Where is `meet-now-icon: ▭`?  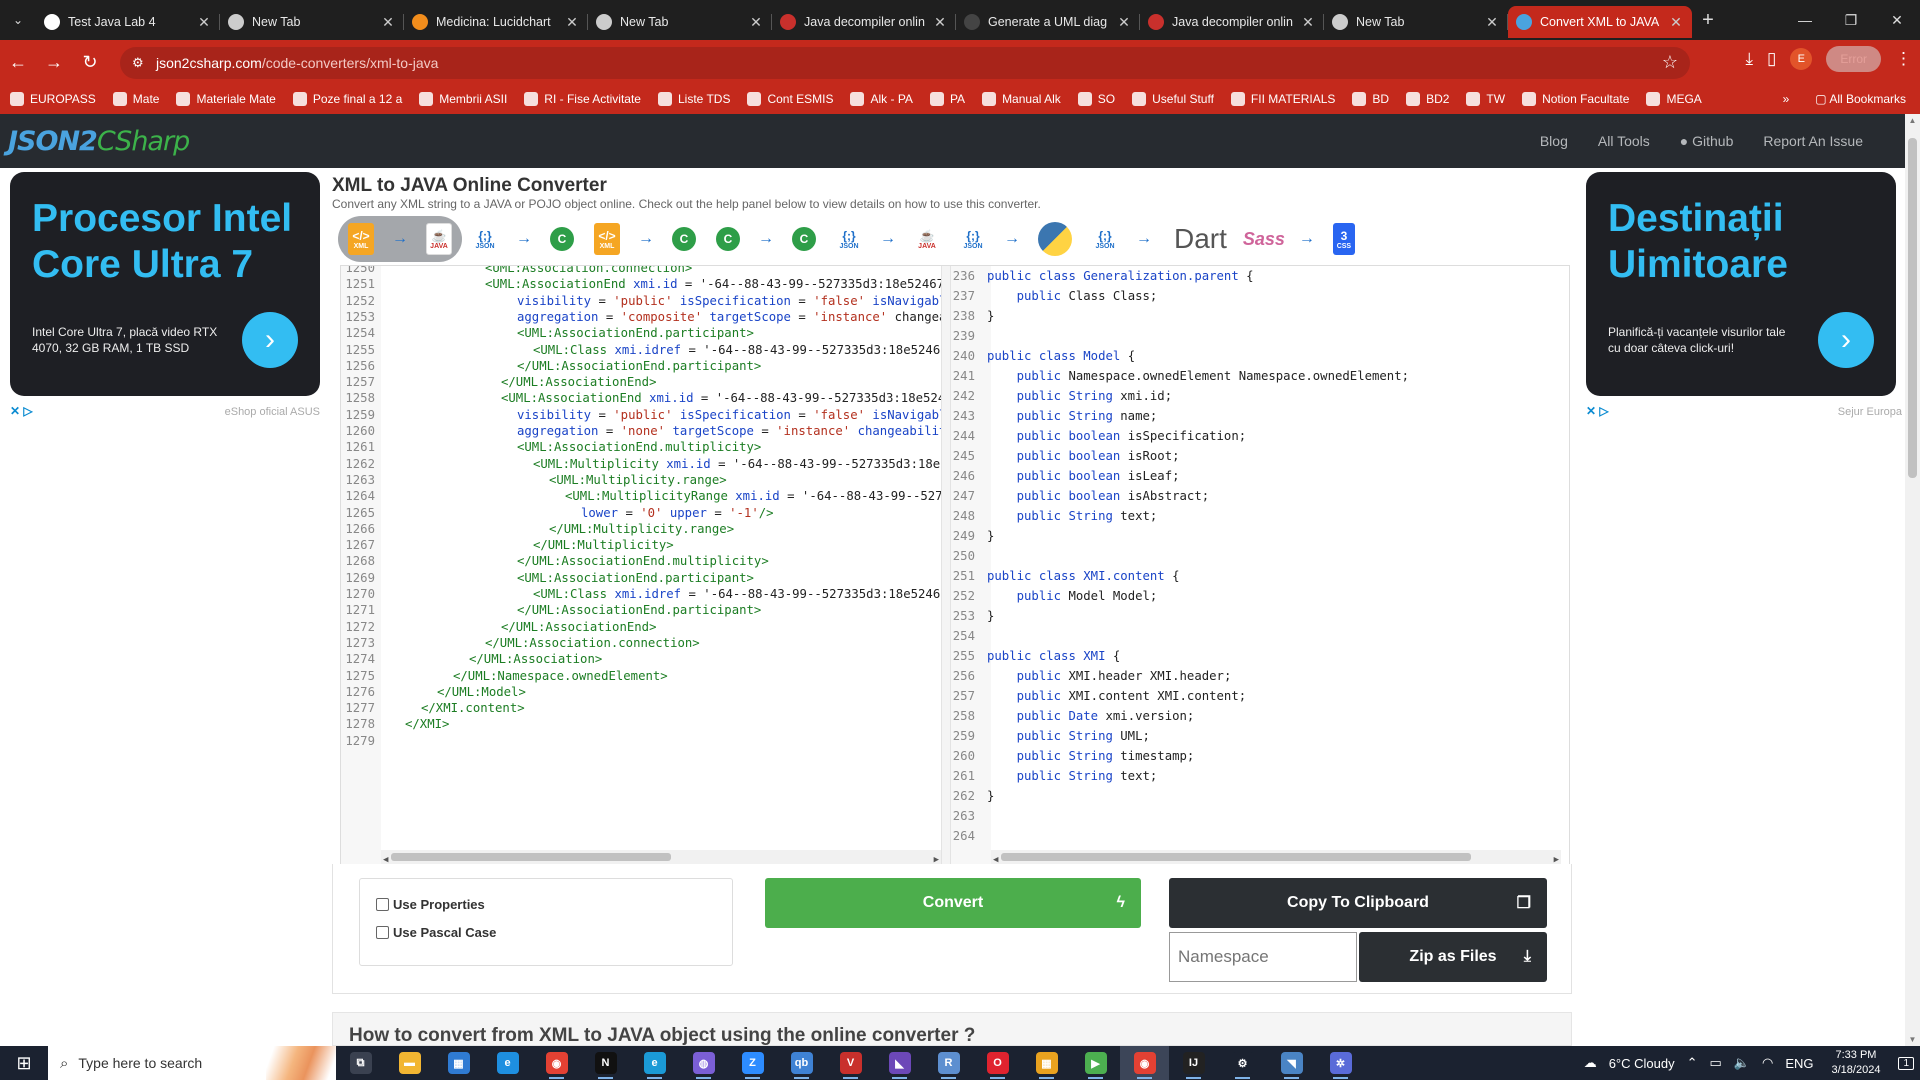
meet-now-icon: ▭ is located at coordinates (1716, 1063).